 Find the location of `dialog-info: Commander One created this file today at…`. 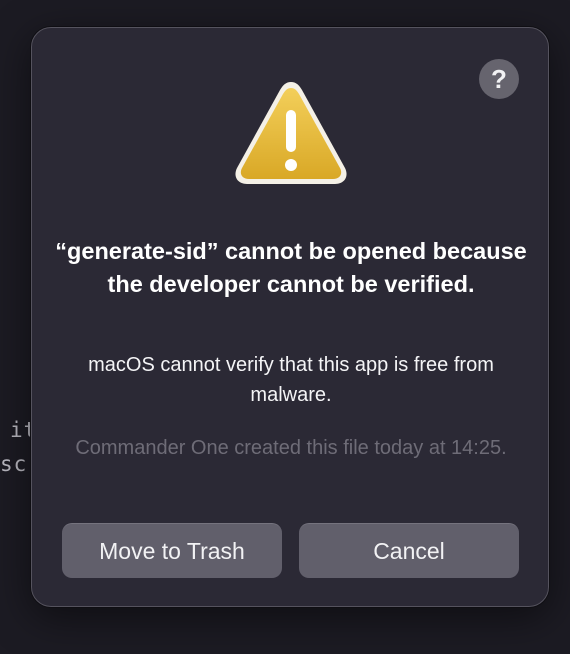

dialog-info: Commander One created this file today at… is located at coordinates (291, 448).